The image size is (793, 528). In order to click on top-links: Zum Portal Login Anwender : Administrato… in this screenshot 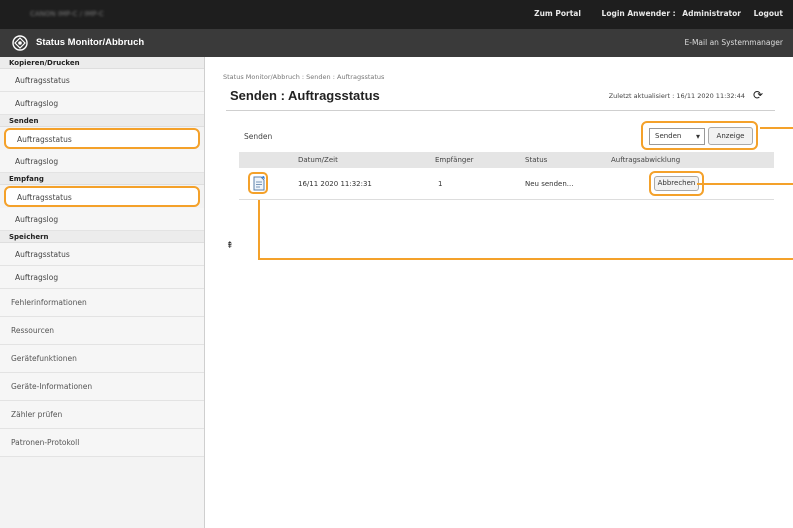, I will do `click(653, 13)`.